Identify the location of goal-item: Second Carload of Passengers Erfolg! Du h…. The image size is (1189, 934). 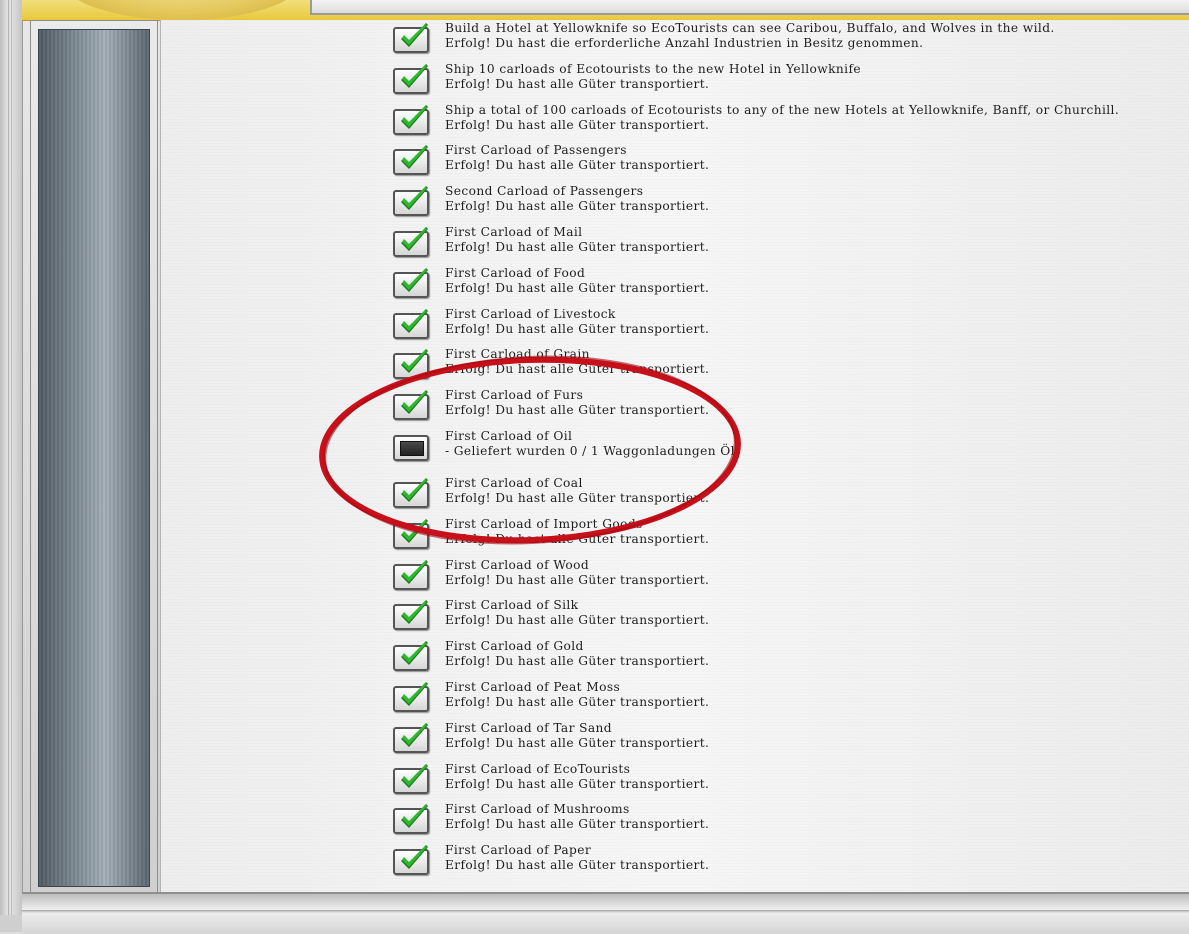
(783, 204).